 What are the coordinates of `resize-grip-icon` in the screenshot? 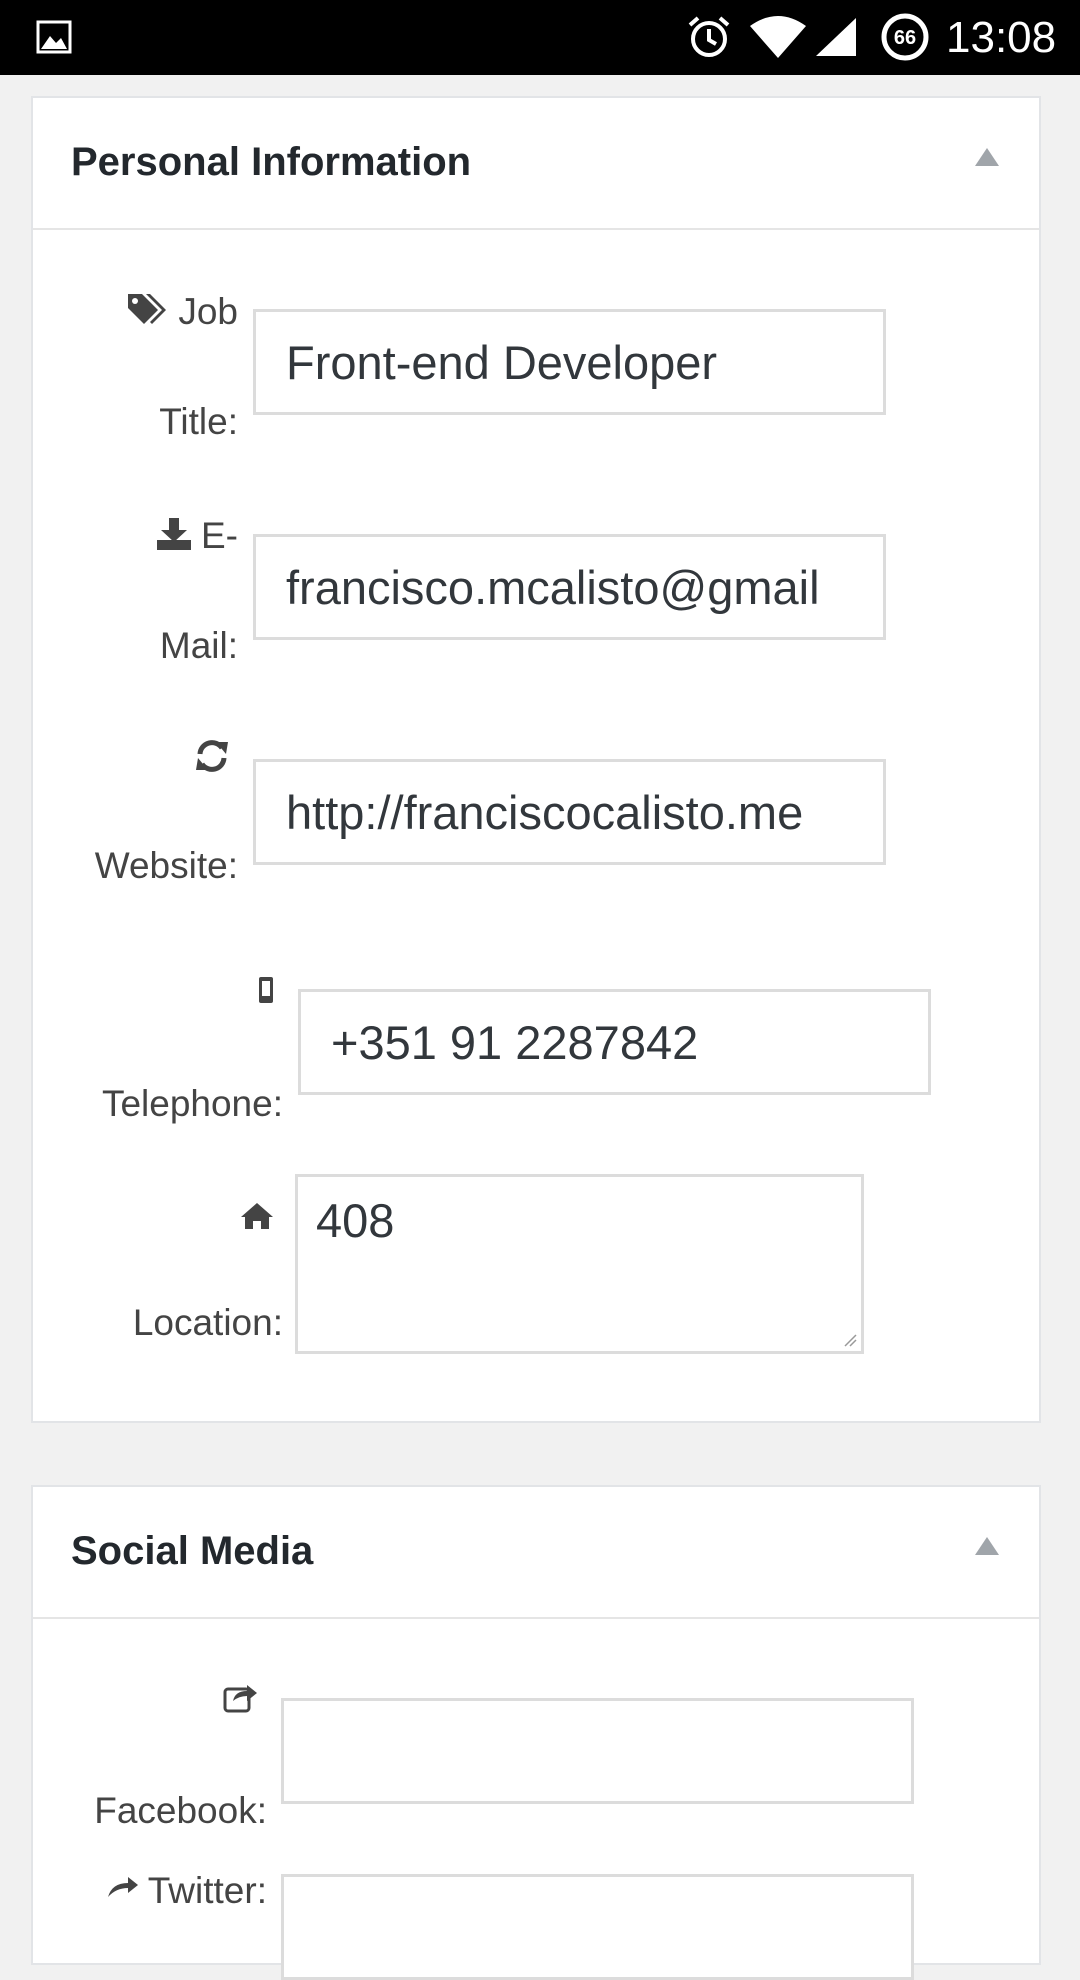 It's located at (850, 1340).